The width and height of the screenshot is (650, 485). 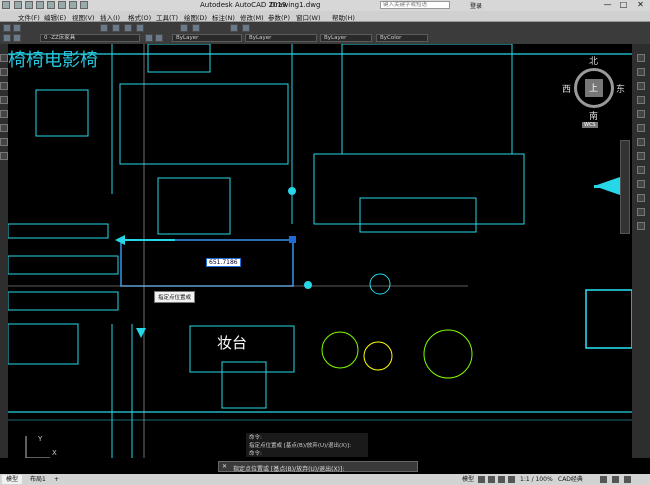 What do you see at coordinates (51, 5) in the screenshot?
I see `save-as-icon` at bounding box center [51, 5].